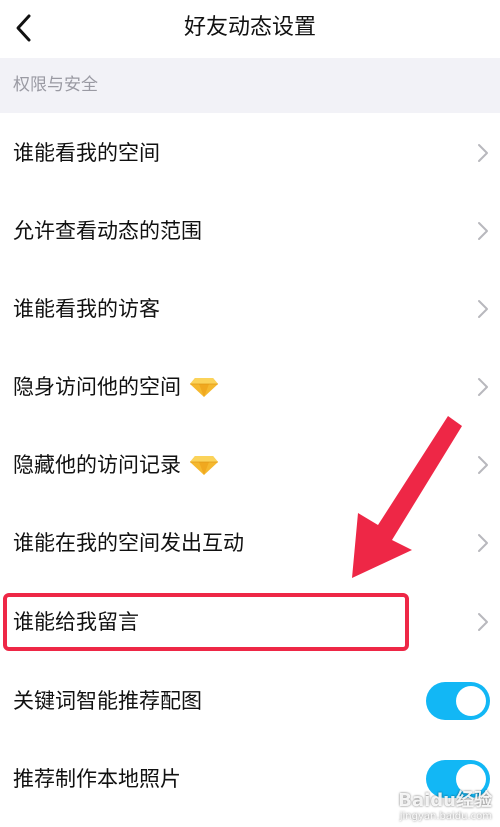  Describe the element at coordinates (128, 543) in the screenshot. I see `setting-label: 谁能在我的空间发出互动` at that location.